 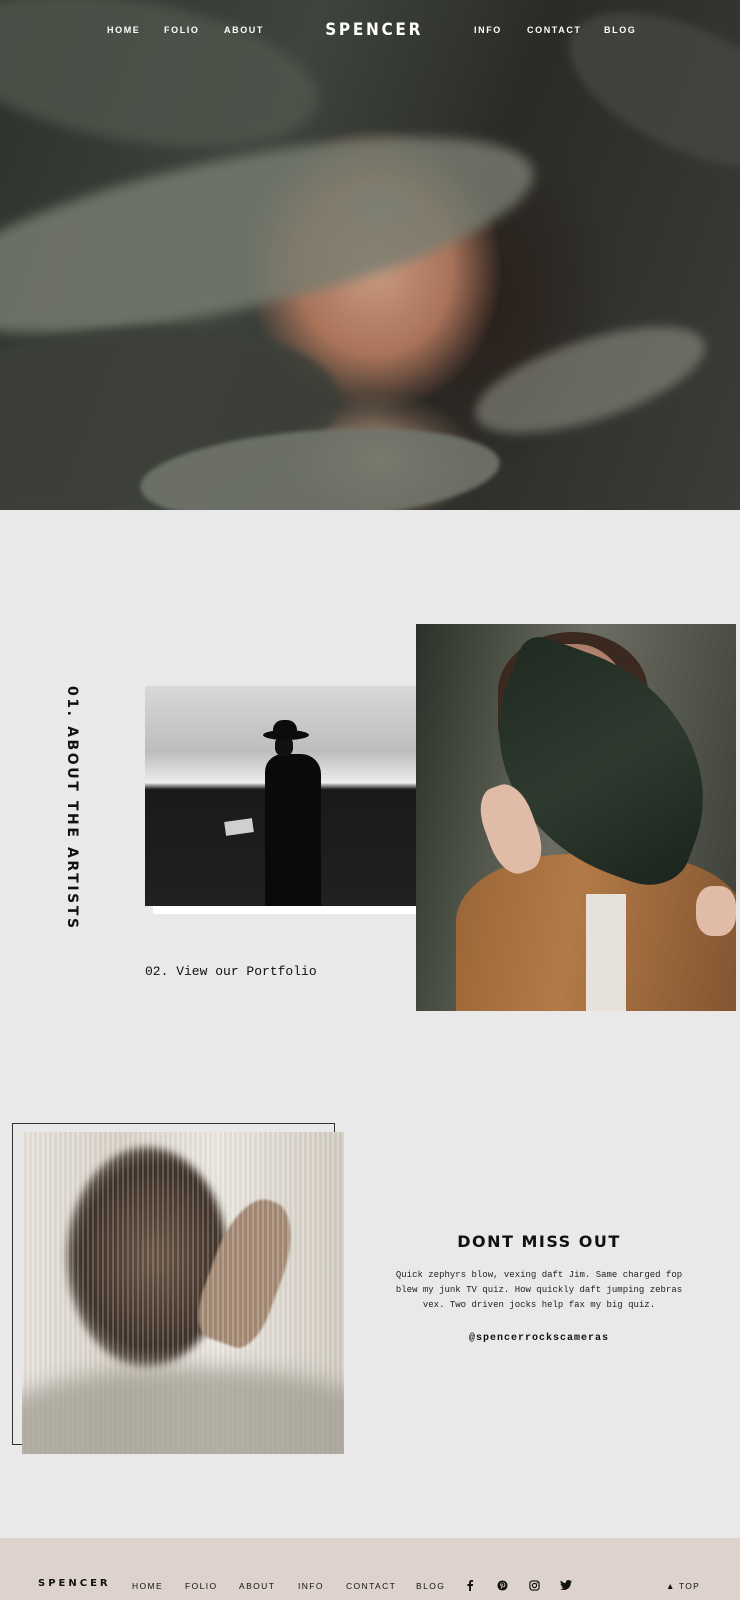 What do you see at coordinates (488, 30) in the screenshot?
I see `nav-info-link: INFO` at bounding box center [488, 30].